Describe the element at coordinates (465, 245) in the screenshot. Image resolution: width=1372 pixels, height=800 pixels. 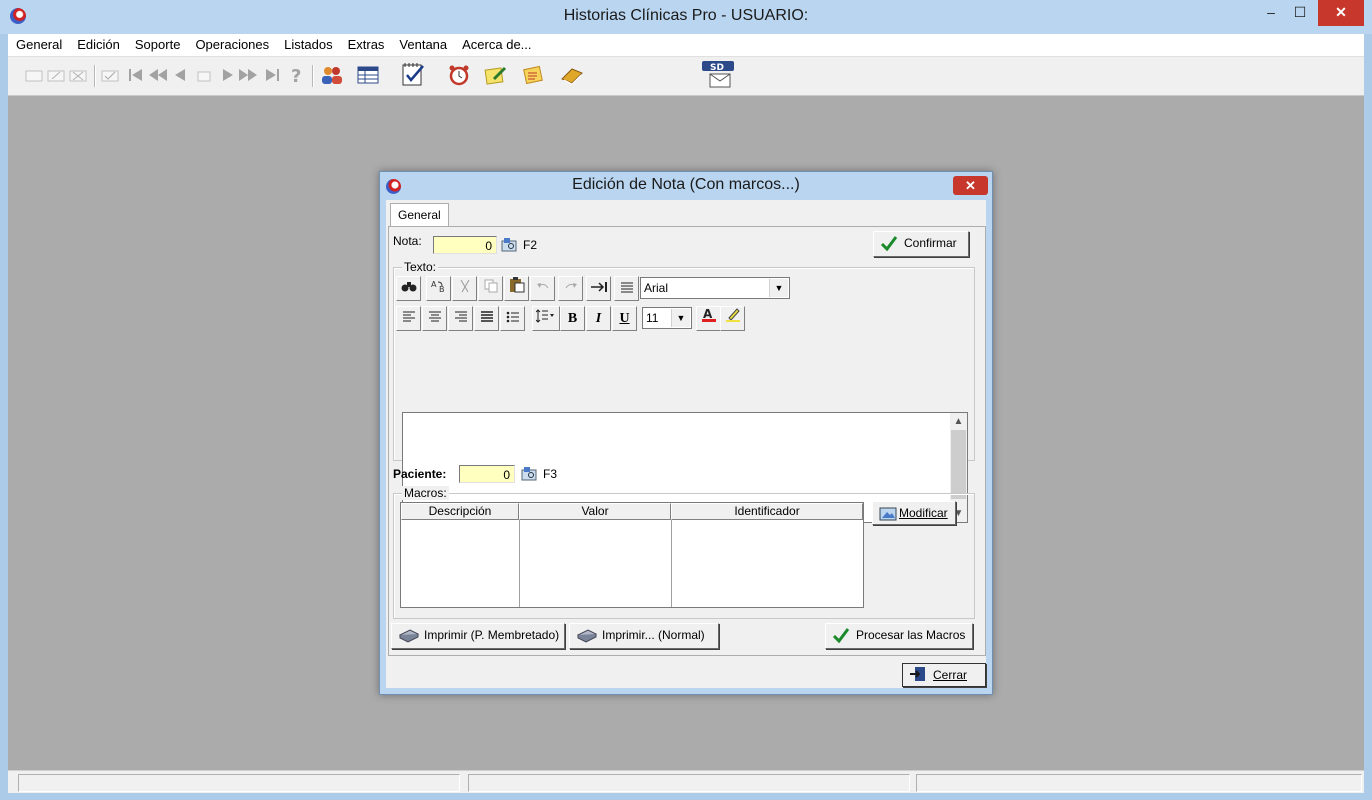
I see `nota-id-field: 0` at that location.